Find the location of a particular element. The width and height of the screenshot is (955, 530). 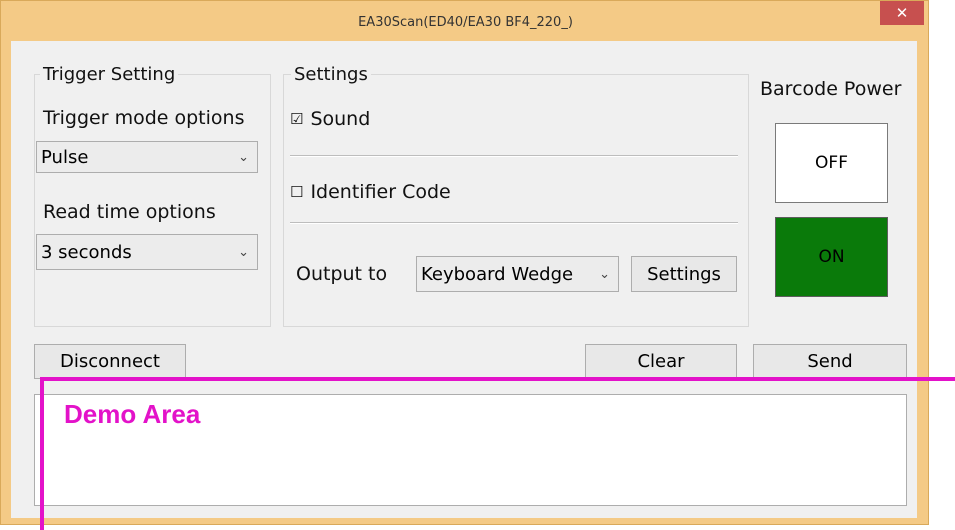

checkbox-unchecked-icon: ☐ is located at coordinates (297, 192).